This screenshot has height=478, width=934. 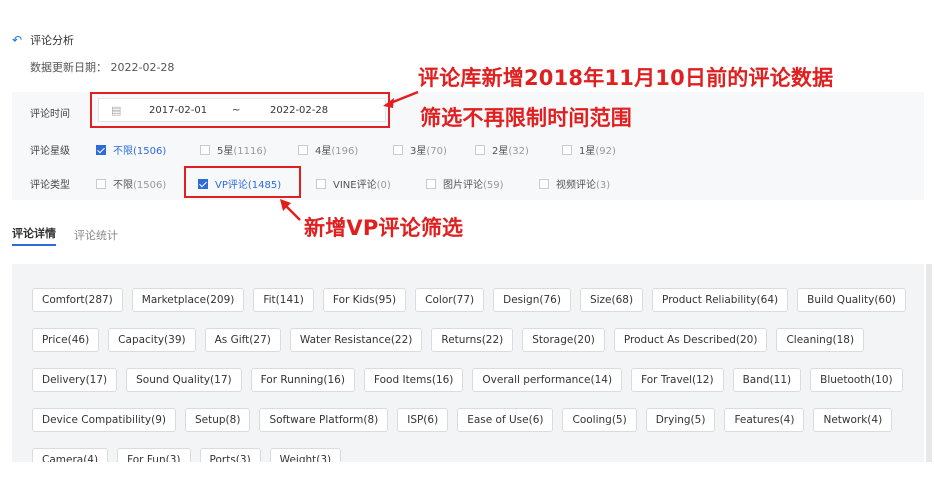 What do you see at coordinates (423, 420) in the screenshot?
I see `tag-chip: ISP(6)` at bounding box center [423, 420].